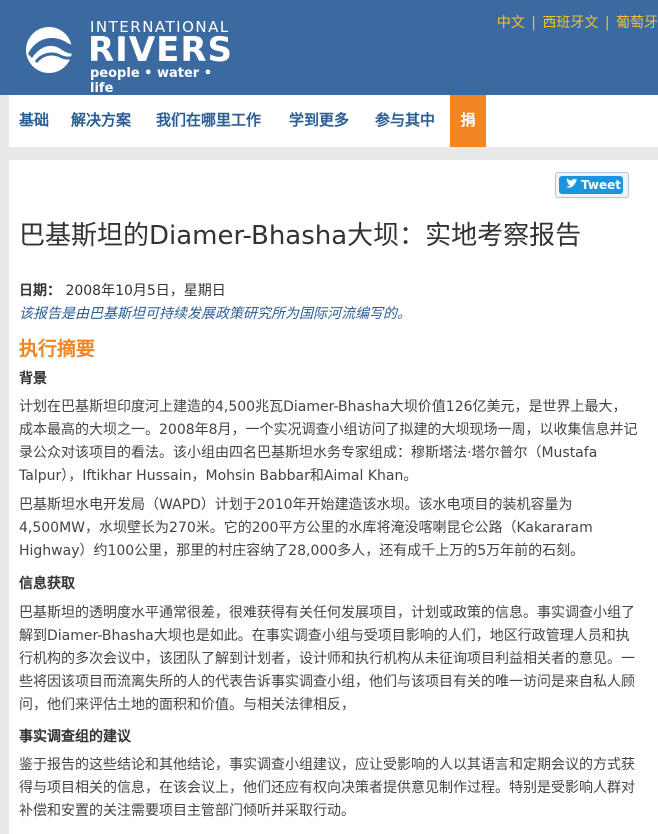  Describe the element at coordinates (300, 236) in the screenshot. I see `page-title: 巴基斯坦的Diamer-Bhasha大坝：实地考察报告` at that location.